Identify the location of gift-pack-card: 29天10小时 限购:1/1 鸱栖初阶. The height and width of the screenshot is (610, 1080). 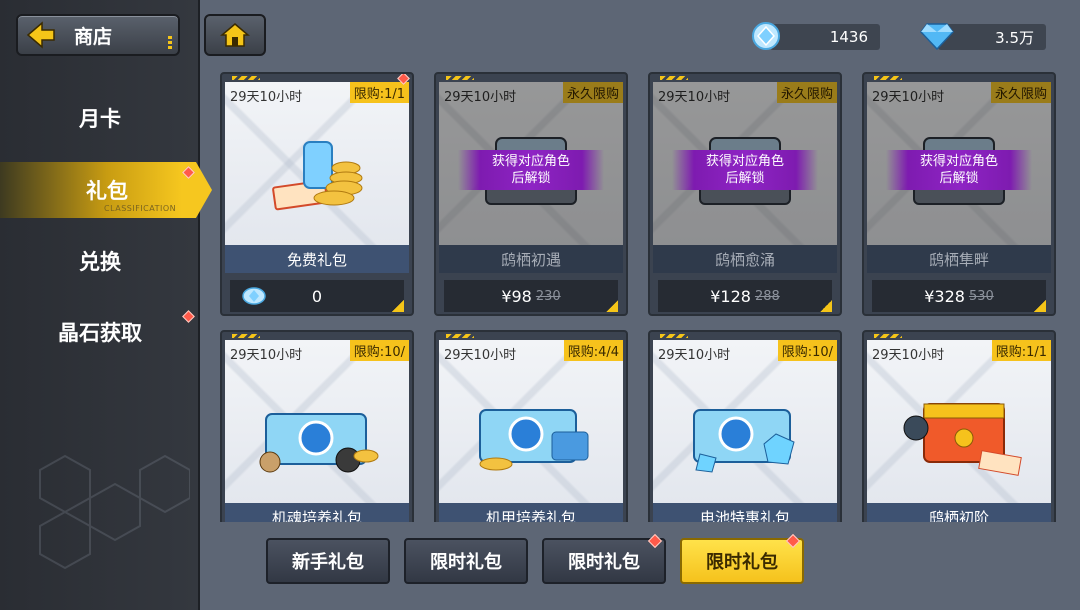
(959, 426).